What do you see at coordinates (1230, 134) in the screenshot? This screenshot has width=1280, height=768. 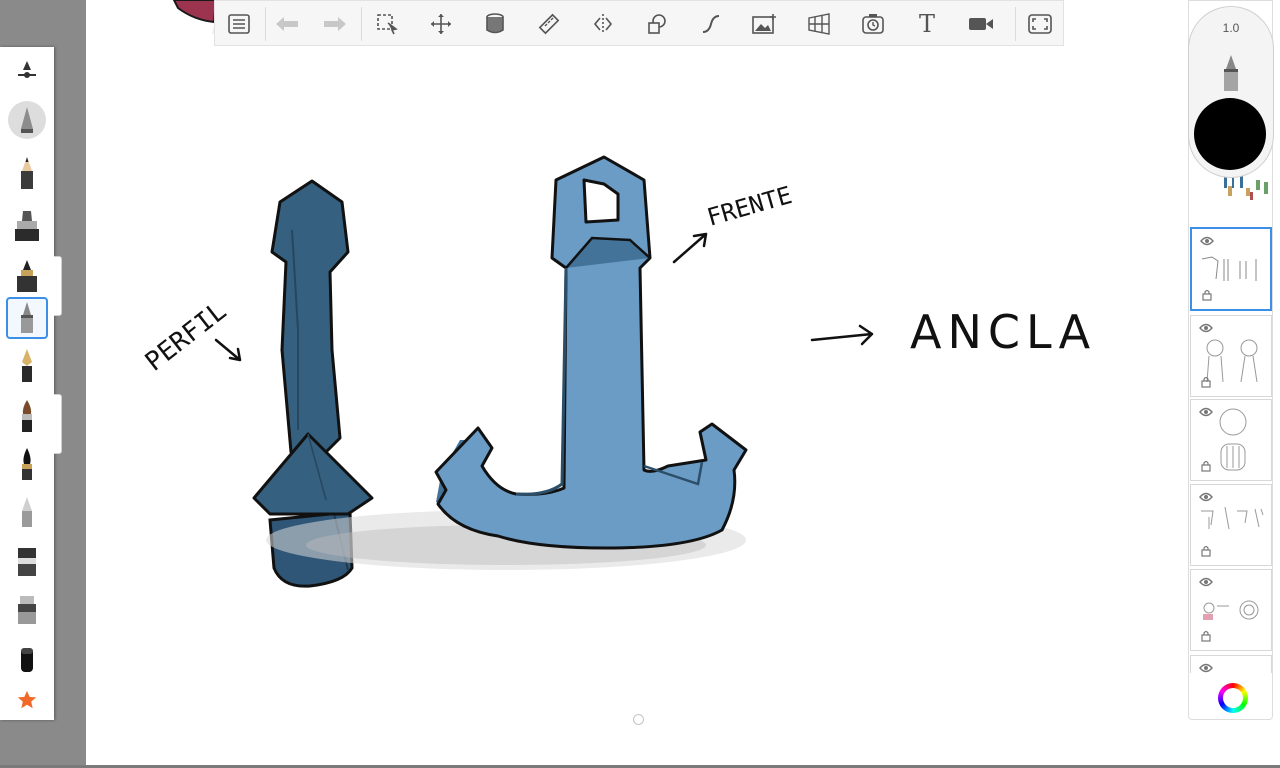 I see `current-color-swatch` at bounding box center [1230, 134].